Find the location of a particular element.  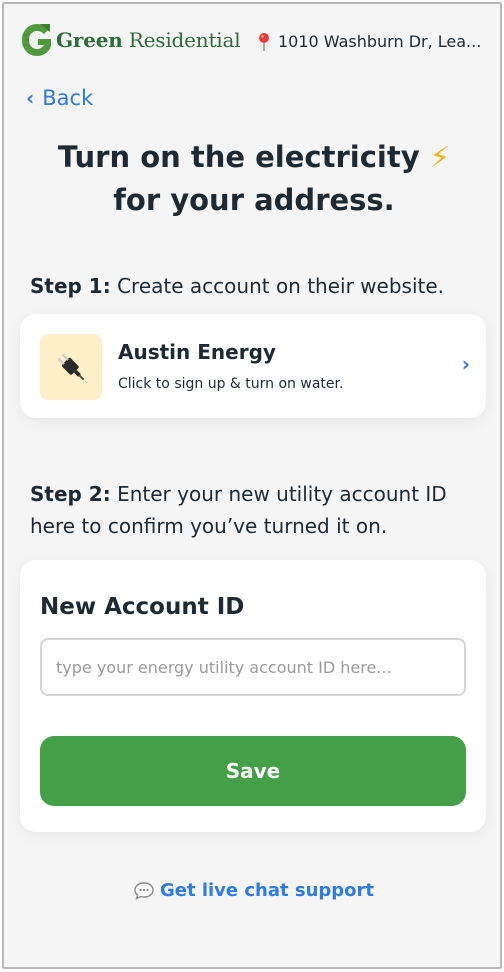

lightning-icon: ⚡ is located at coordinates (440, 157).